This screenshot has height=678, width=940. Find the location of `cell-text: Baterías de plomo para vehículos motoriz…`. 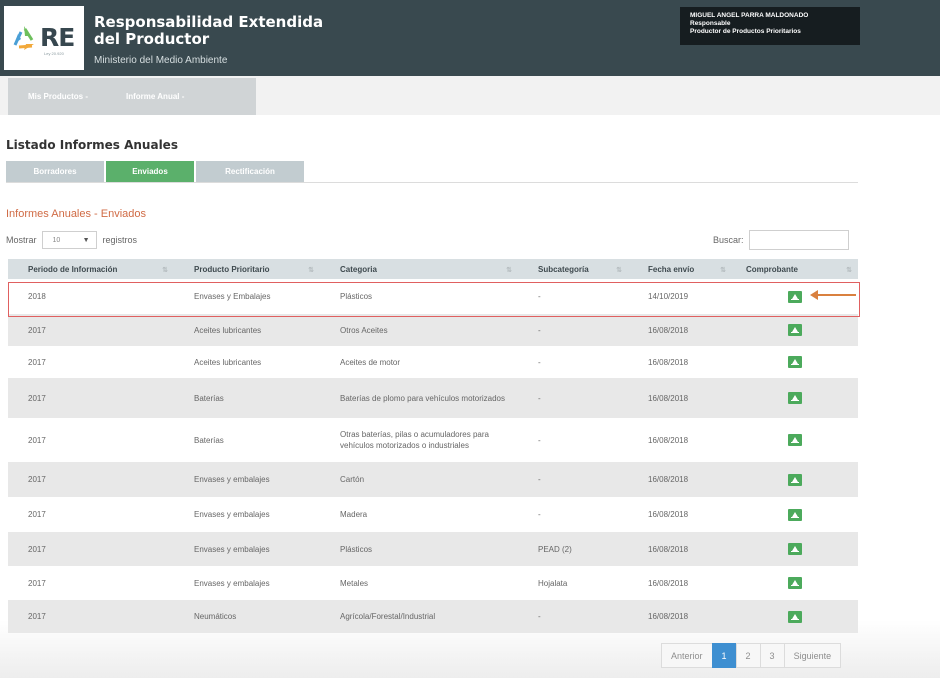

cell-text: Baterías de plomo para vehículos motoriz… is located at coordinates (422, 398).